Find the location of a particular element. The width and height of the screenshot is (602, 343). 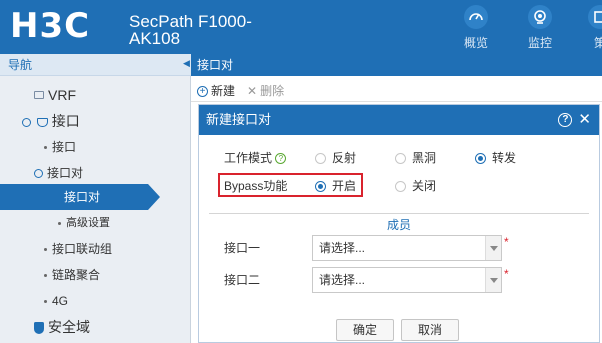

delete-icon: ✕ is located at coordinates (252, 91).